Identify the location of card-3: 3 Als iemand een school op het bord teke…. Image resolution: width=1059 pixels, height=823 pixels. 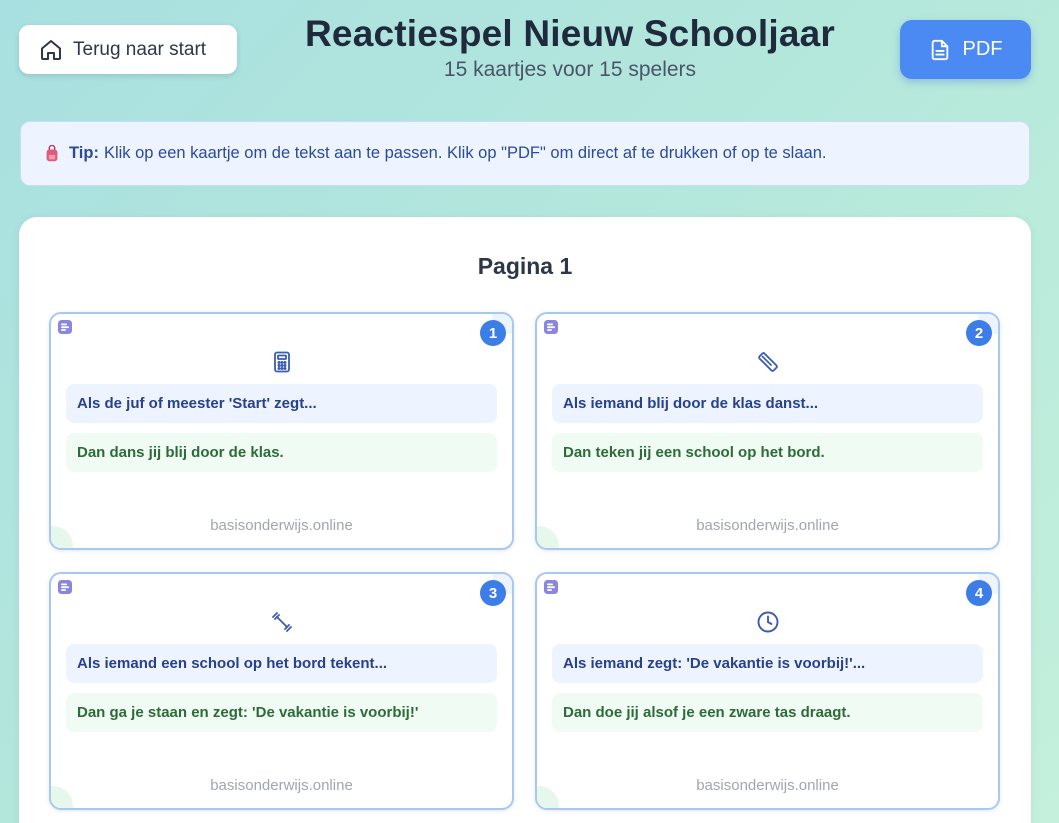
(281, 691).